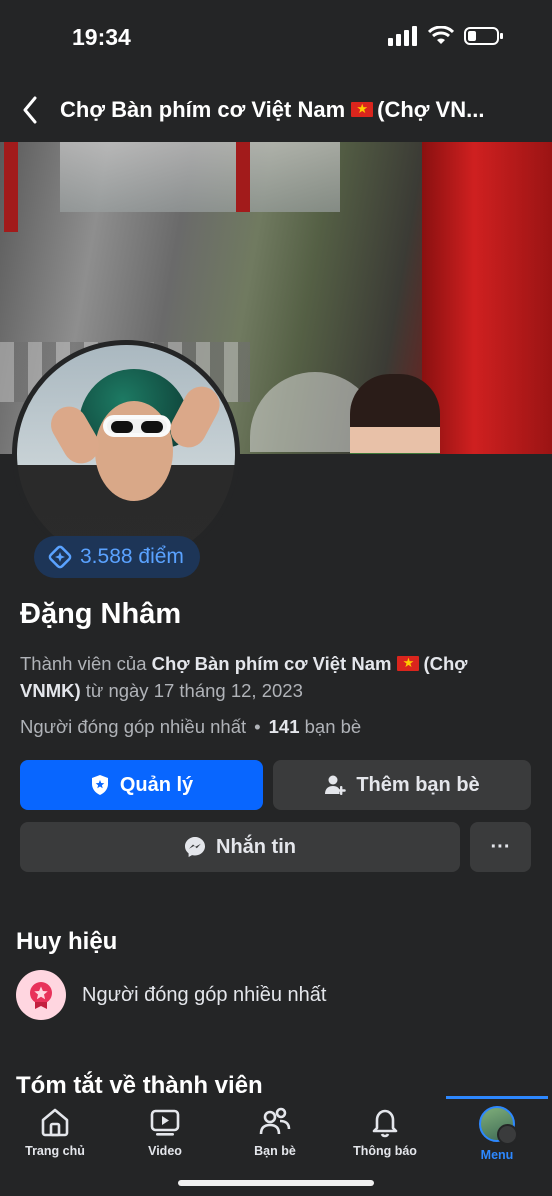 The image size is (552, 1196). Describe the element at coordinates (272, 663) in the screenshot. I see `group-link: Chợ Bàn phím cơ Việt Nam` at that location.